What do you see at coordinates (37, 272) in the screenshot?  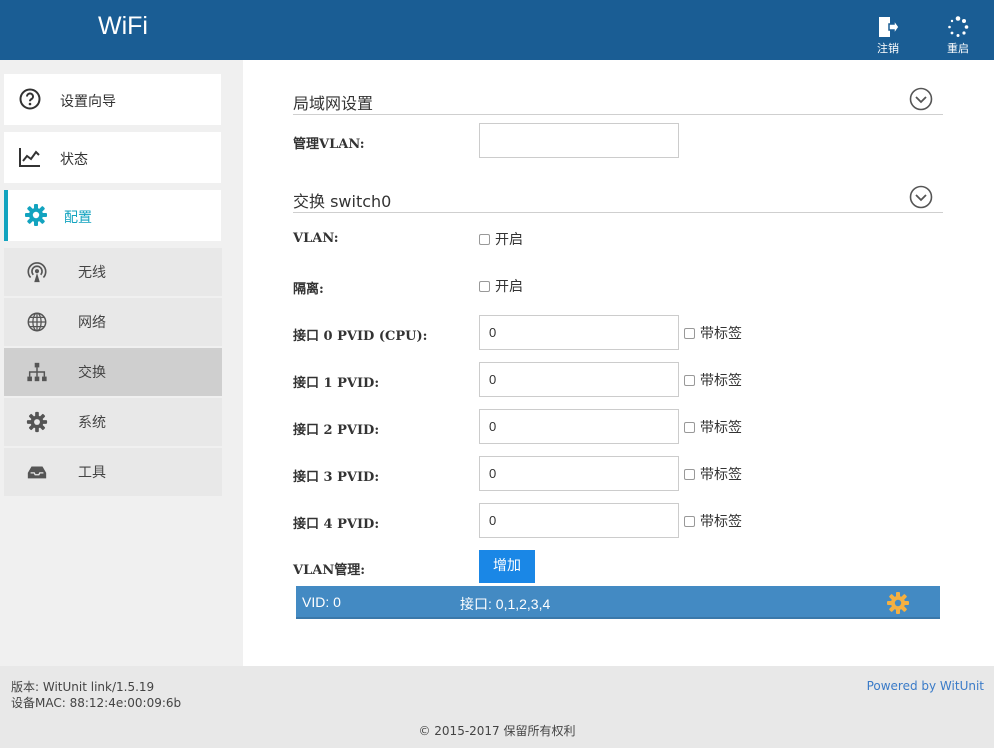 I see `wireless-icon` at bounding box center [37, 272].